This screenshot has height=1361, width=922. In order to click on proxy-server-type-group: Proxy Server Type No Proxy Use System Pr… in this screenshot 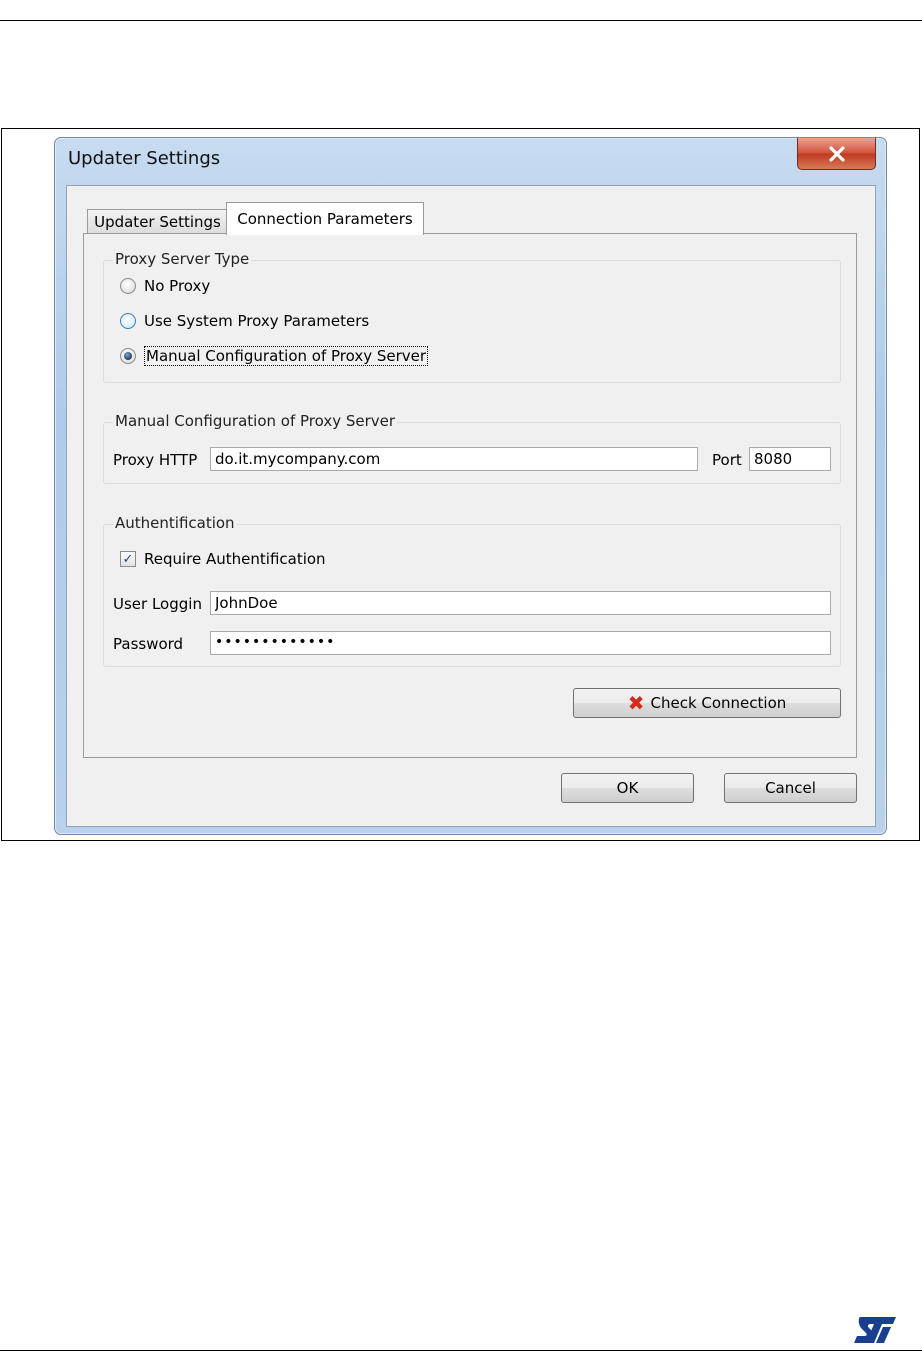, I will do `click(472, 316)`.